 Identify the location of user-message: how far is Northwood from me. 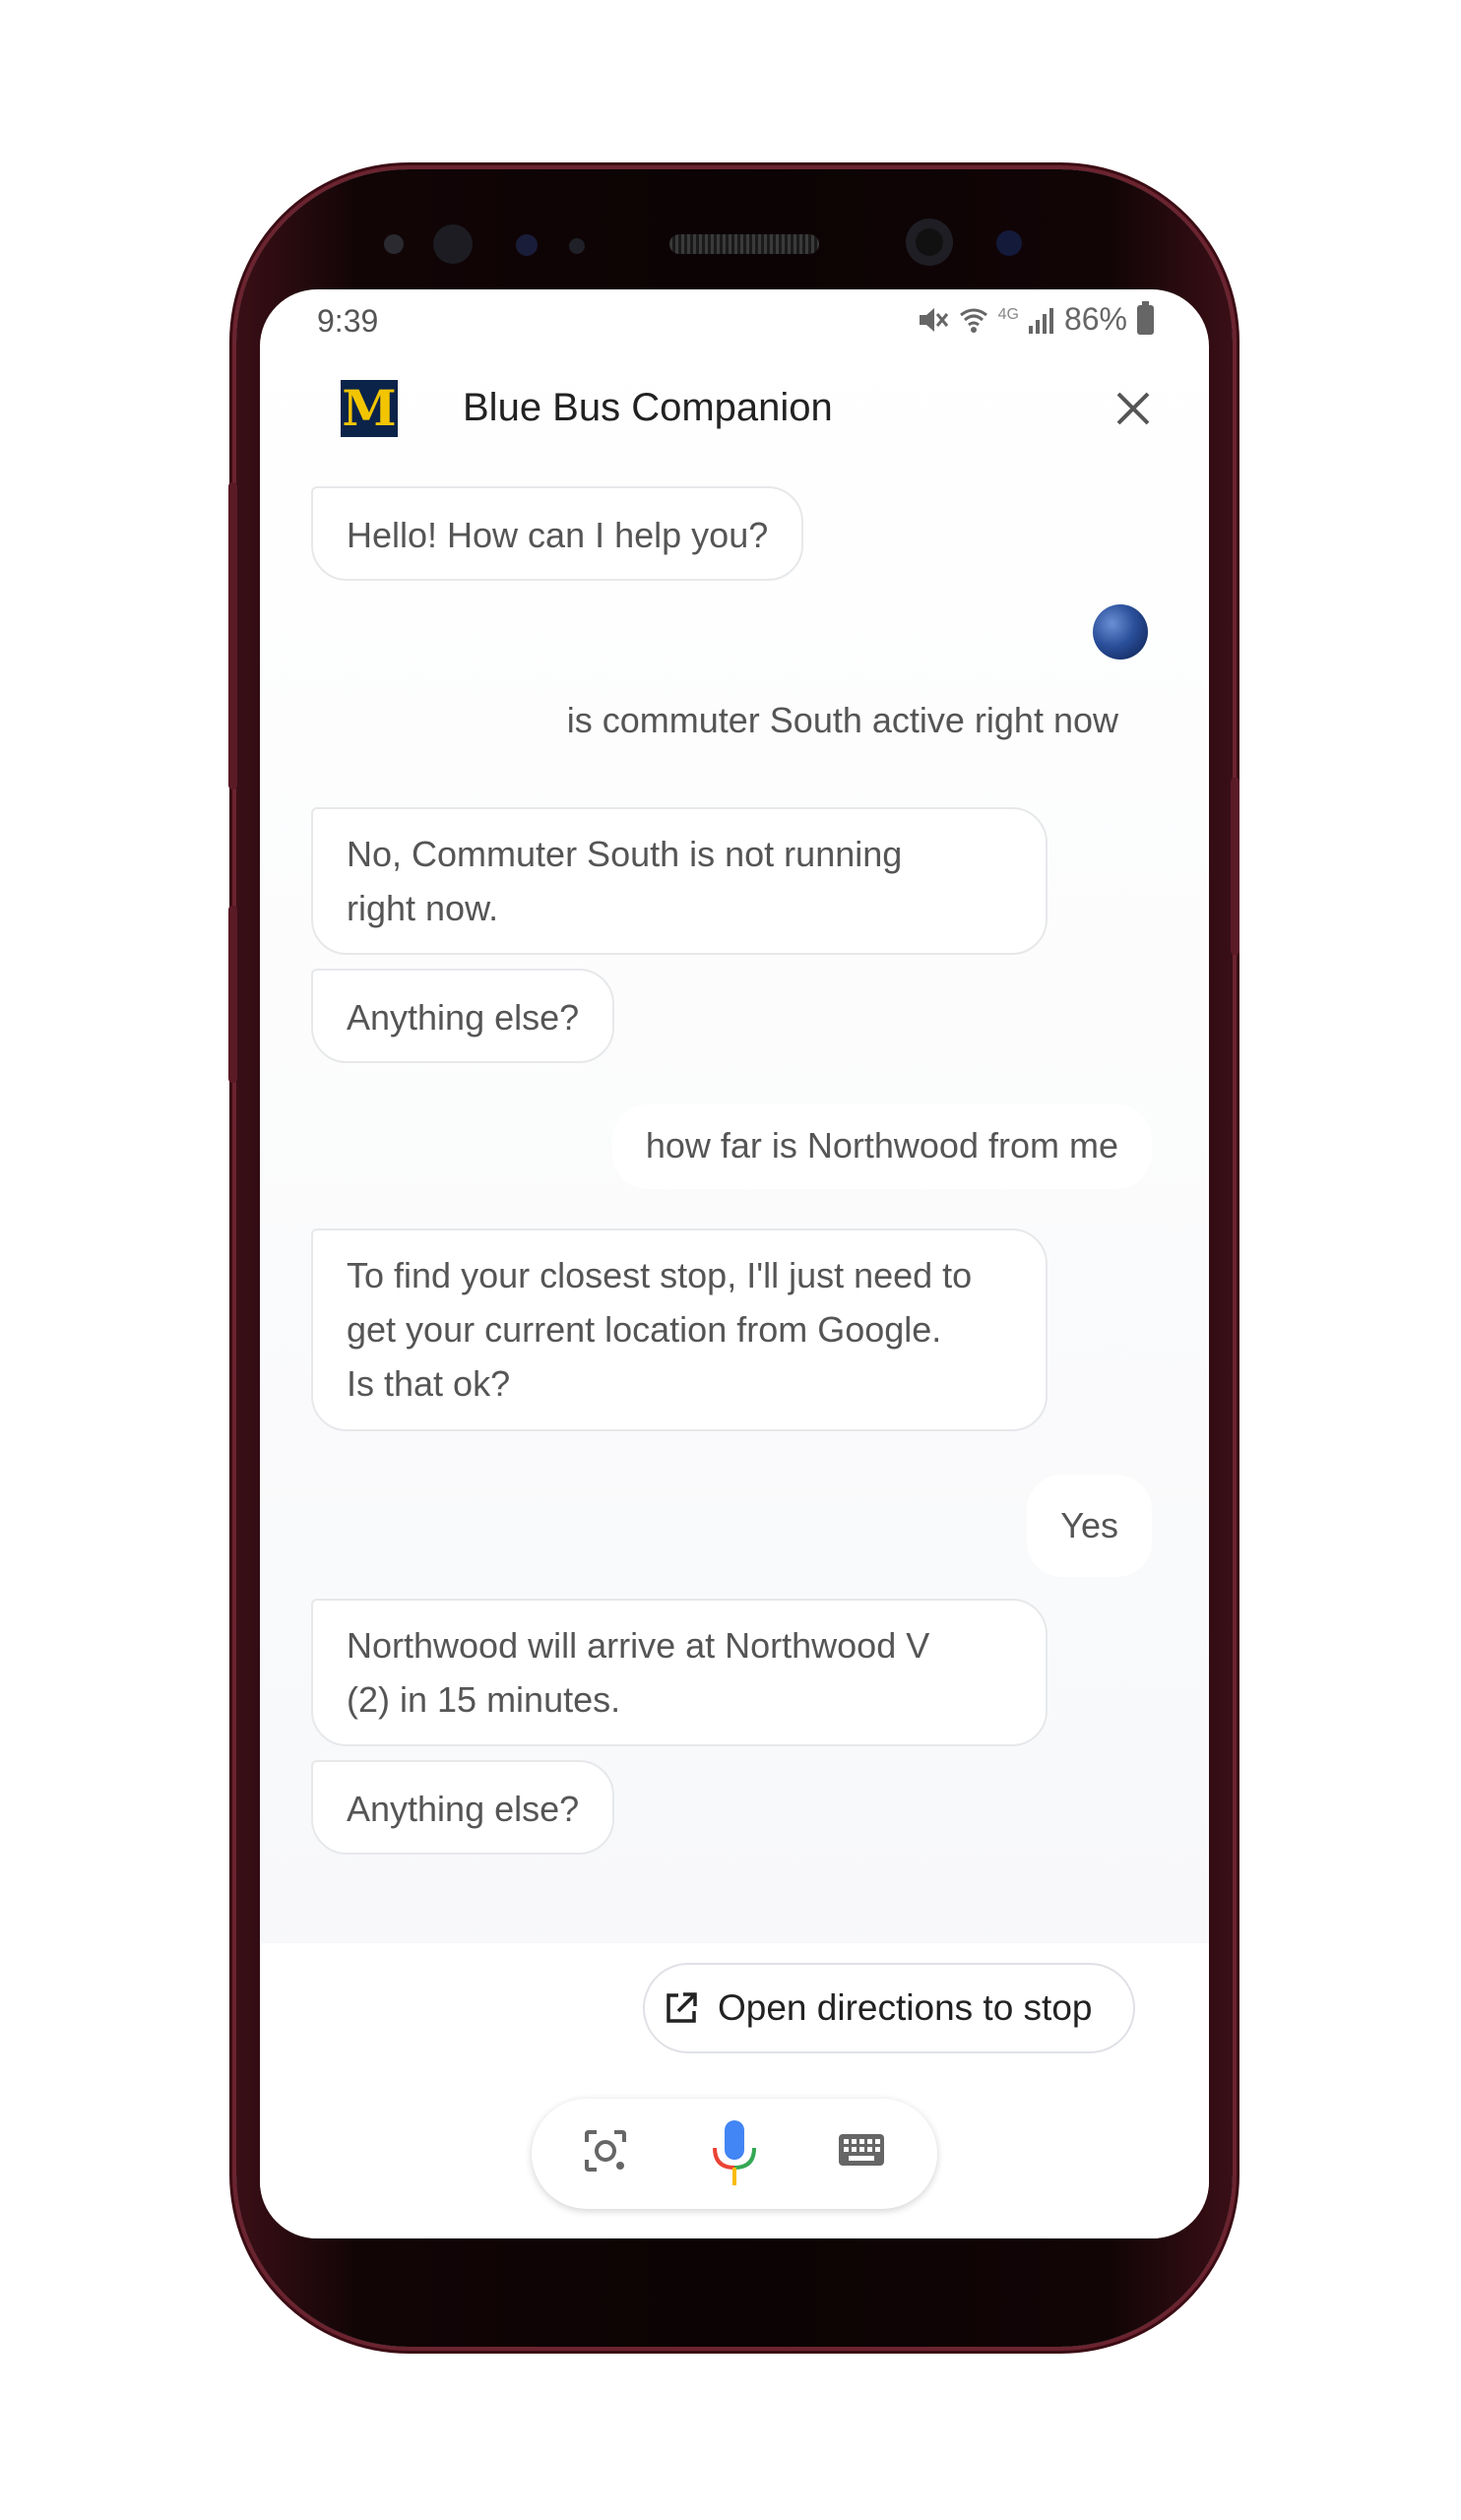
(882, 1146).